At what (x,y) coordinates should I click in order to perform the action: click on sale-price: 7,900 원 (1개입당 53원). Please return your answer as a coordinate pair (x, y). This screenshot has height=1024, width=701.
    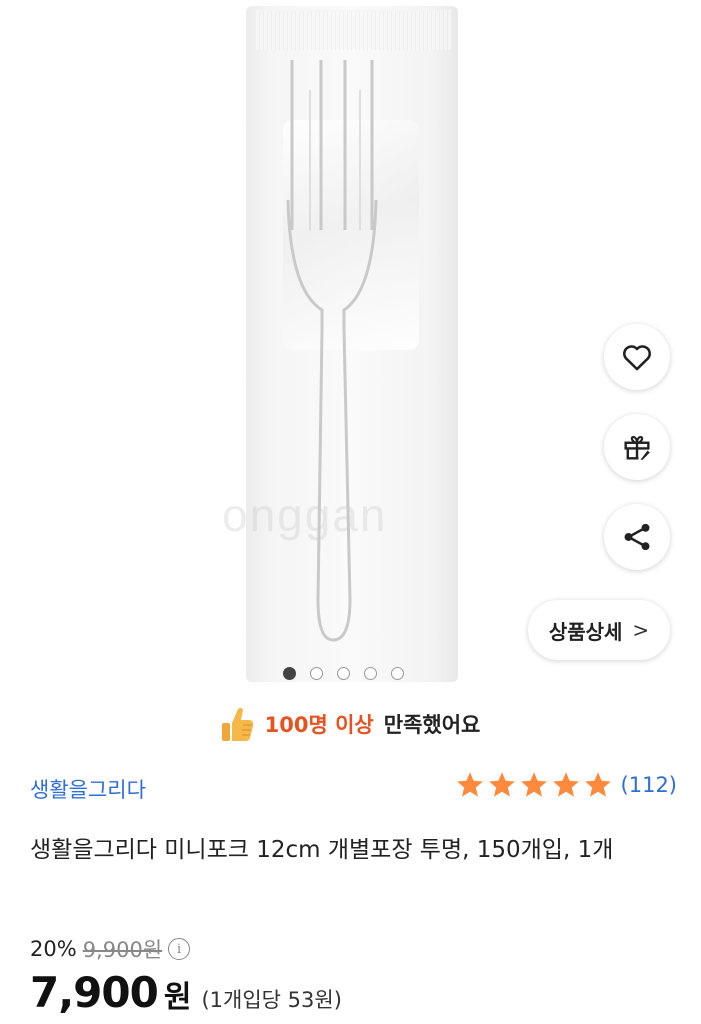
    Looking at the image, I should click on (186, 992).